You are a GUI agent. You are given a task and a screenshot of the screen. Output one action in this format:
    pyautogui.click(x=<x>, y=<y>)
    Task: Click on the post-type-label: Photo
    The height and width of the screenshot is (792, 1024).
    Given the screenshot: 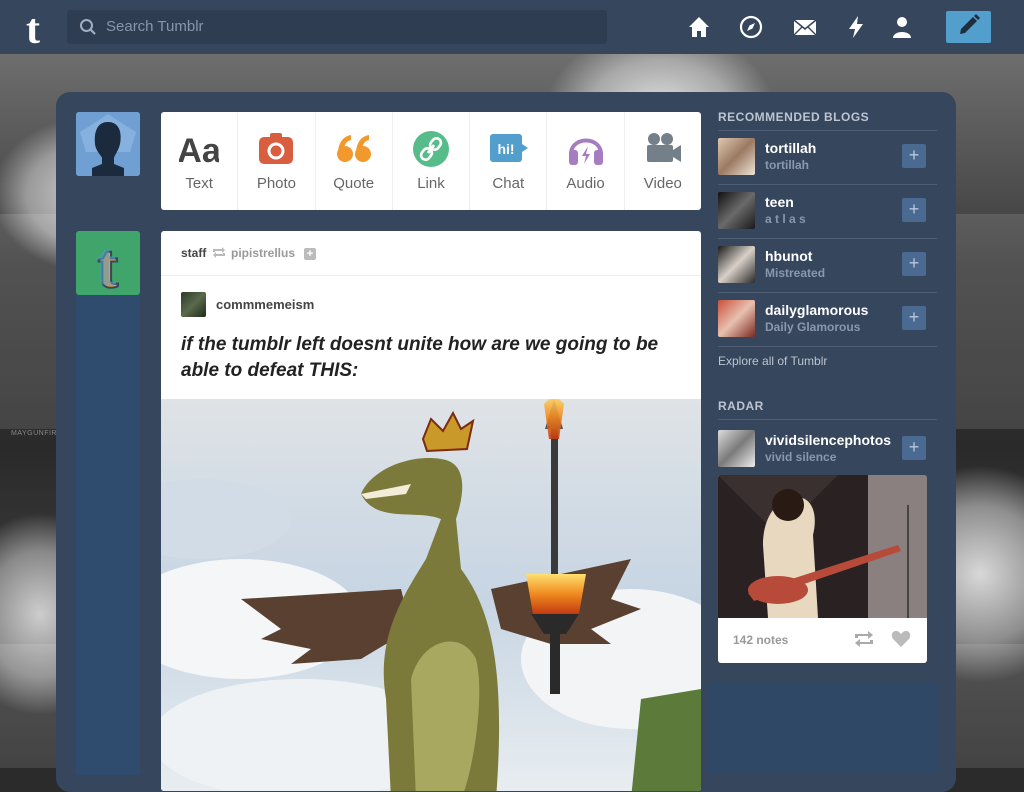 What is the action you would take?
    pyautogui.click(x=276, y=183)
    